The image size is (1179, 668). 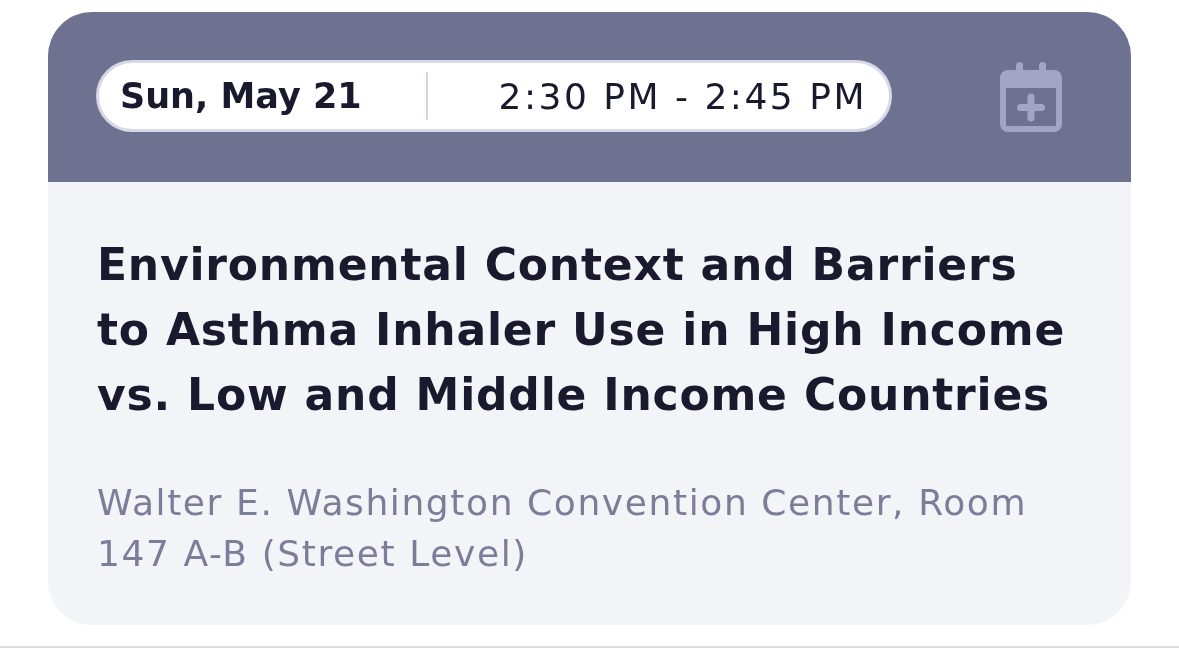 What do you see at coordinates (241, 96) in the screenshot?
I see `session-date: Sun, May 21` at bounding box center [241, 96].